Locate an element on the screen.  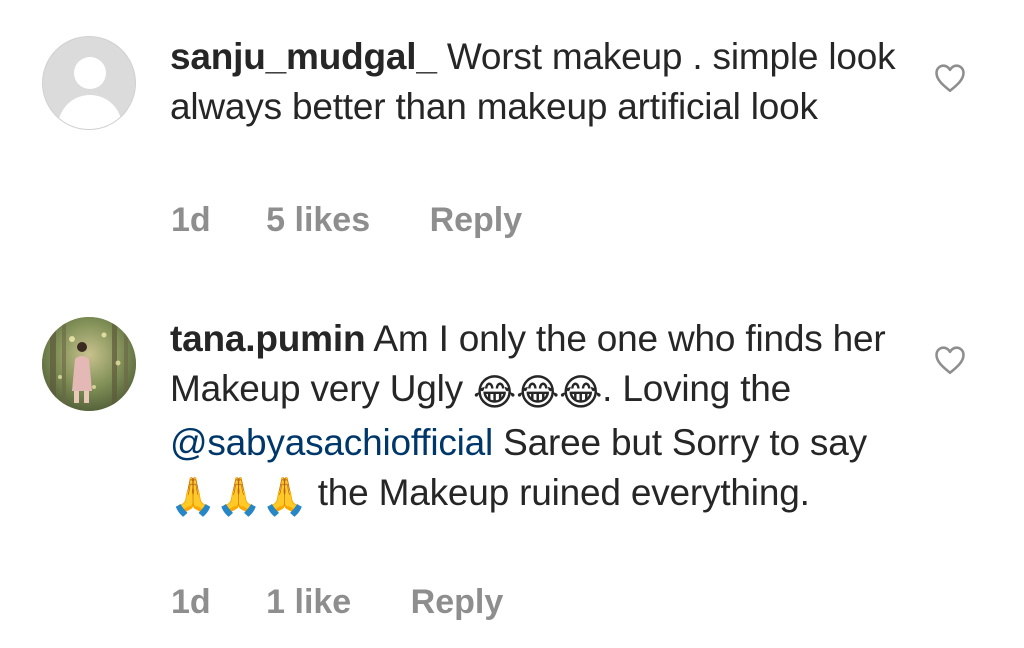
comment-text-part-2: . Loving the is located at coordinates (697, 388).